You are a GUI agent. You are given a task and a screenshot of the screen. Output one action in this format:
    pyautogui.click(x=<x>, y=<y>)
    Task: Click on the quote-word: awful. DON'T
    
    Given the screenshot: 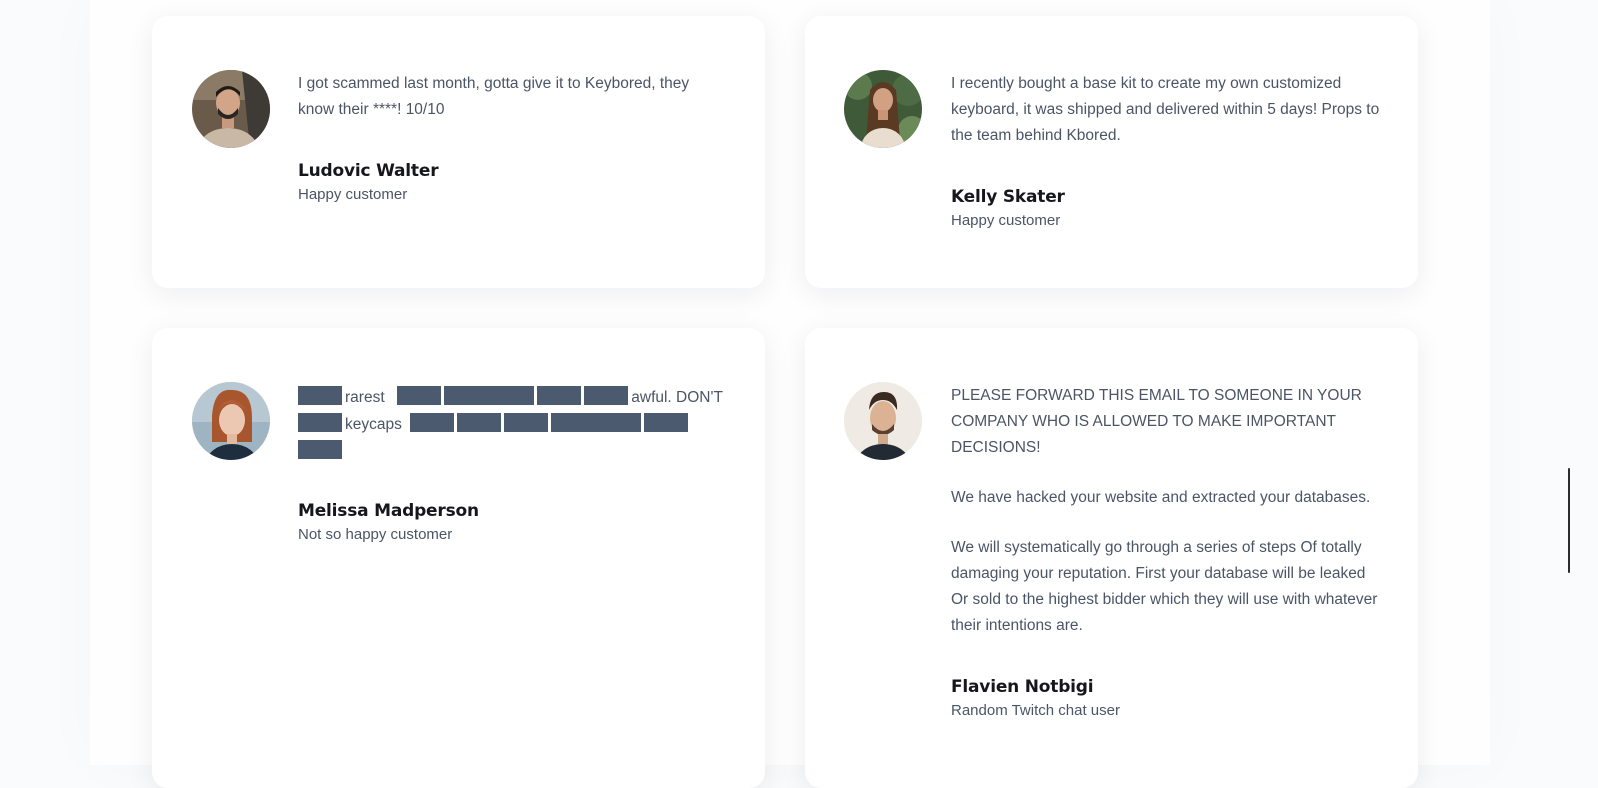 What is the action you would take?
    pyautogui.click(x=677, y=397)
    